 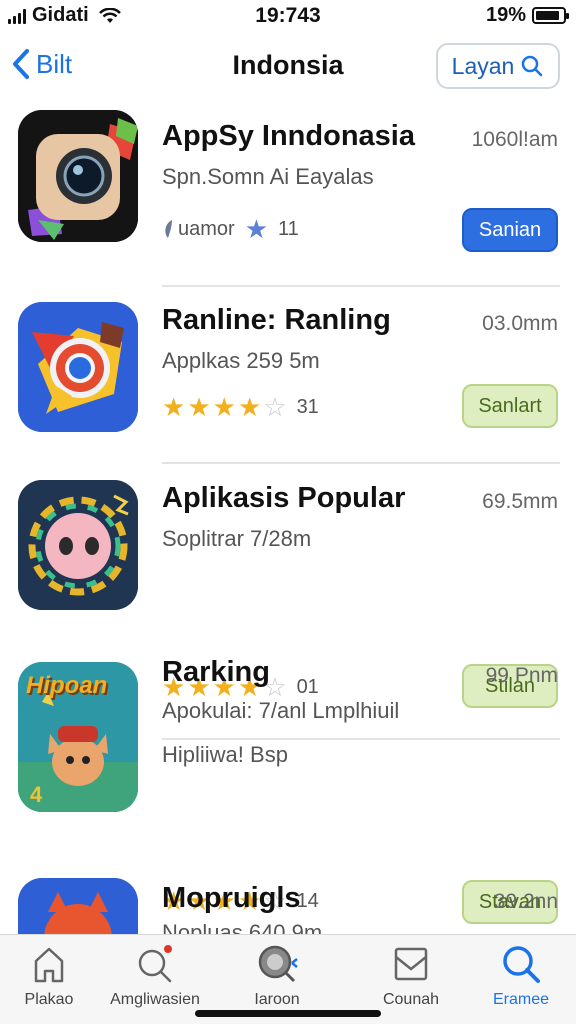 What do you see at coordinates (275, 407) in the screenshot?
I see `star-empty-icon: ☆` at bounding box center [275, 407].